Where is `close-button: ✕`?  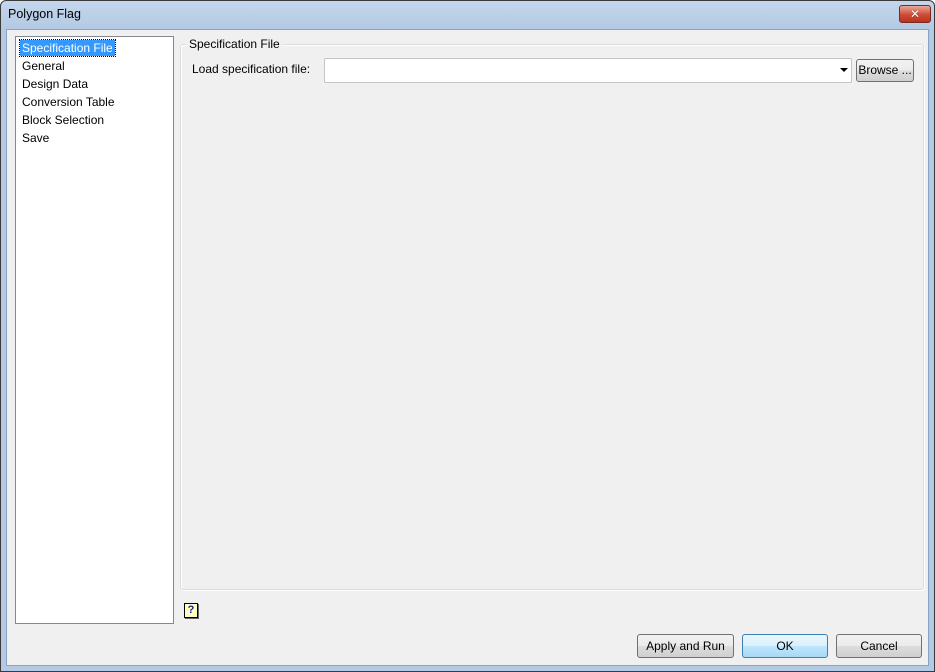
close-button: ✕ is located at coordinates (915, 14).